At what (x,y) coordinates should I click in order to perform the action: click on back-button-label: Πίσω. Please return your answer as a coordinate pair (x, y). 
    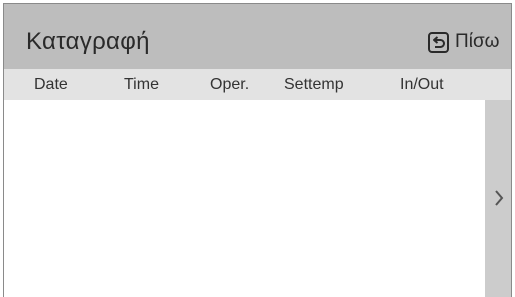
    Looking at the image, I should click on (477, 41).